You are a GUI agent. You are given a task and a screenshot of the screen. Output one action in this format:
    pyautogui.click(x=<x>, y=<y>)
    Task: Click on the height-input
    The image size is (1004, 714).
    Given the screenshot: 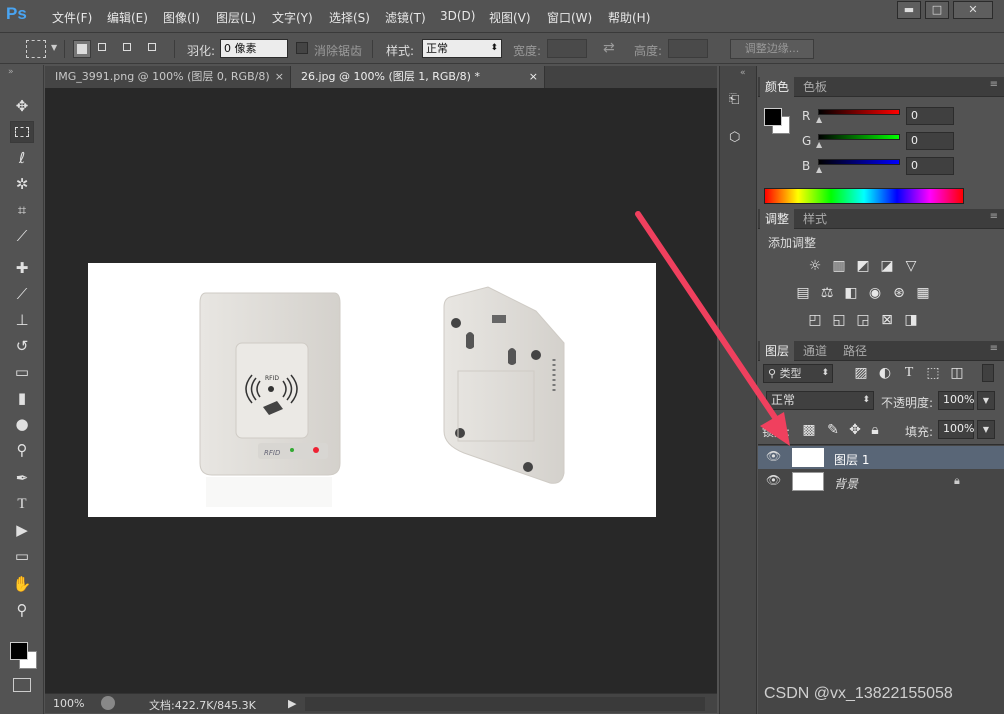 What is the action you would take?
    pyautogui.click(x=688, y=48)
    